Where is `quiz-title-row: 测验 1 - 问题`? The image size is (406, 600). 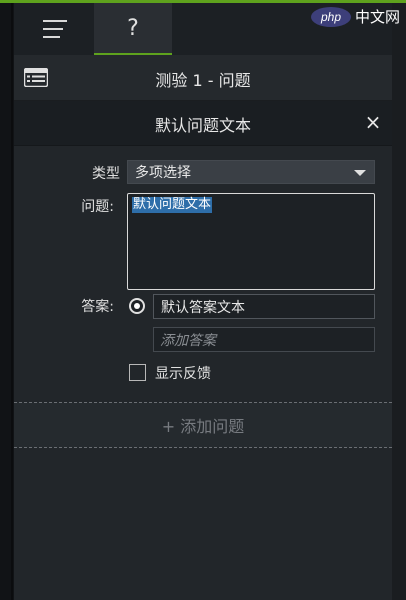
quiz-title-row: 测验 1 - 问题 is located at coordinates (203, 78).